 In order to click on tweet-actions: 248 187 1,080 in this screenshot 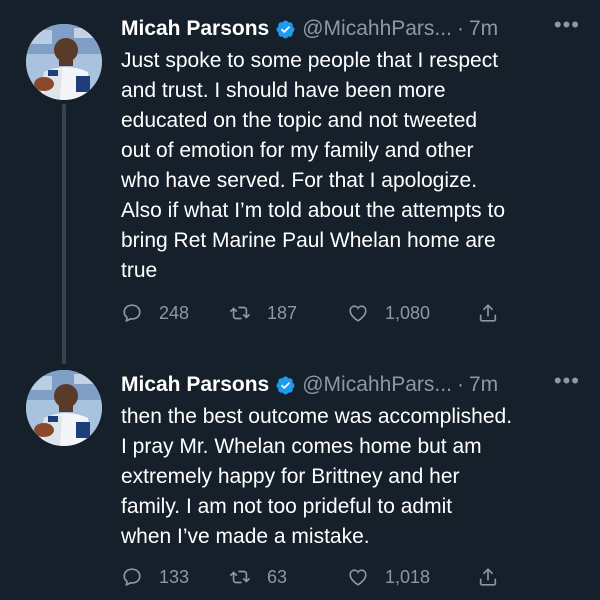, I will do `click(310, 313)`.